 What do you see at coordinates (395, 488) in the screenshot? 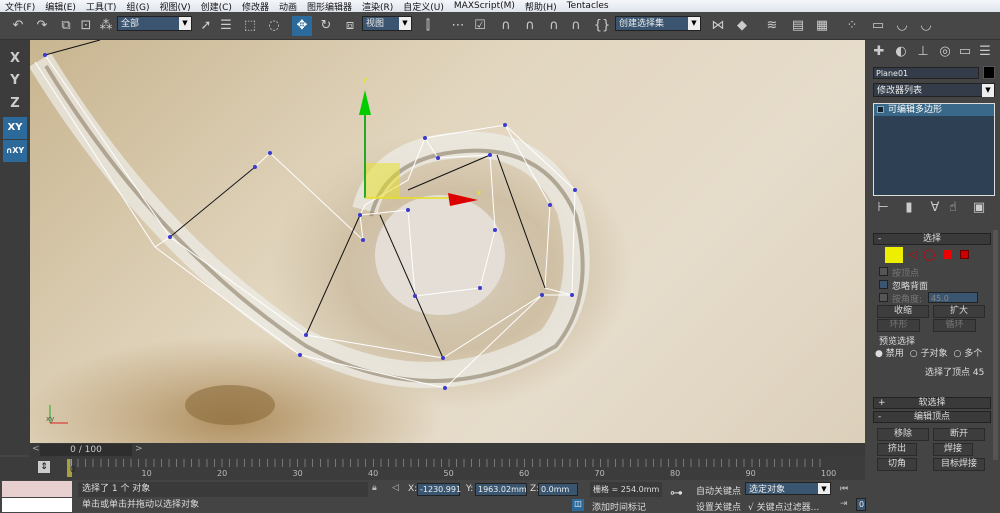
I see `relative-mode-icon: ◁` at bounding box center [395, 488].